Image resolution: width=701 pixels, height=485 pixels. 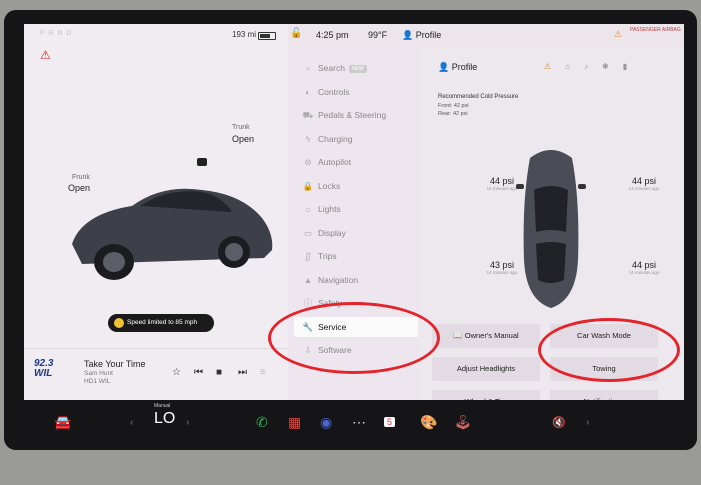 What do you see at coordinates (605, 66) in the screenshot?
I see `bluetooth-icon: ✱` at bounding box center [605, 66].